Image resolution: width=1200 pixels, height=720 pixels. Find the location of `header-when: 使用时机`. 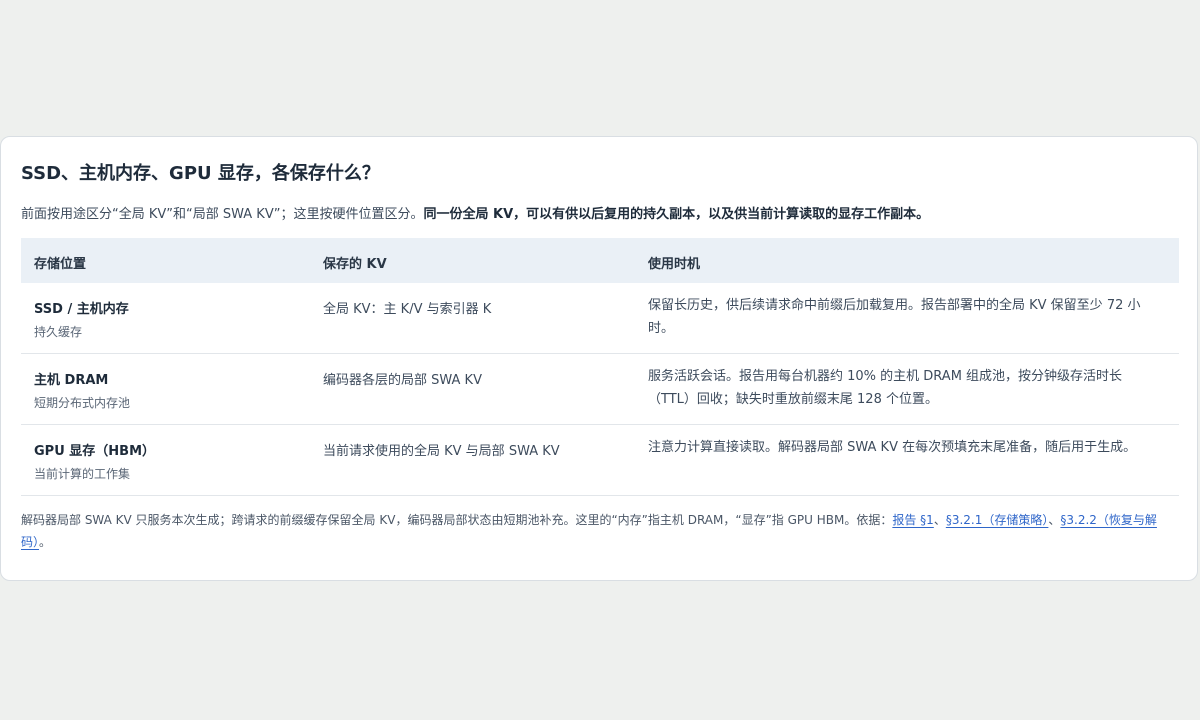

header-when: 使用时机 is located at coordinates (674, 264).